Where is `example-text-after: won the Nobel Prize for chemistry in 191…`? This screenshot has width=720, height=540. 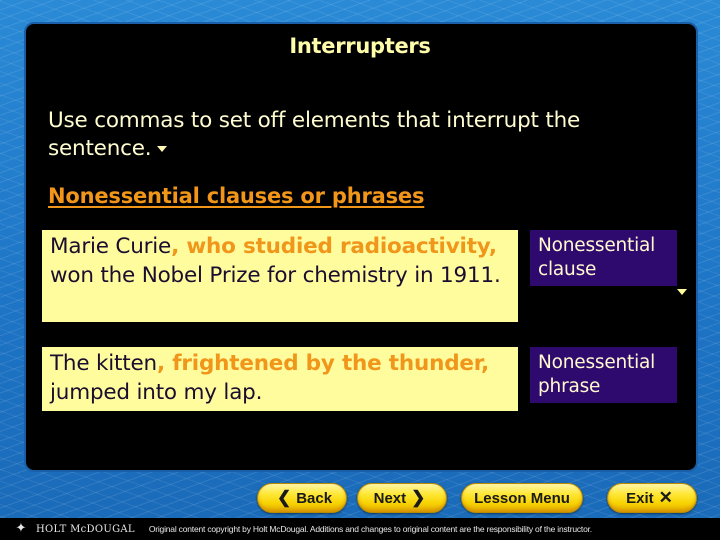
example-text-after: won the Nobel Prize for chemistry in 191… is located at coordinates (275, 275).